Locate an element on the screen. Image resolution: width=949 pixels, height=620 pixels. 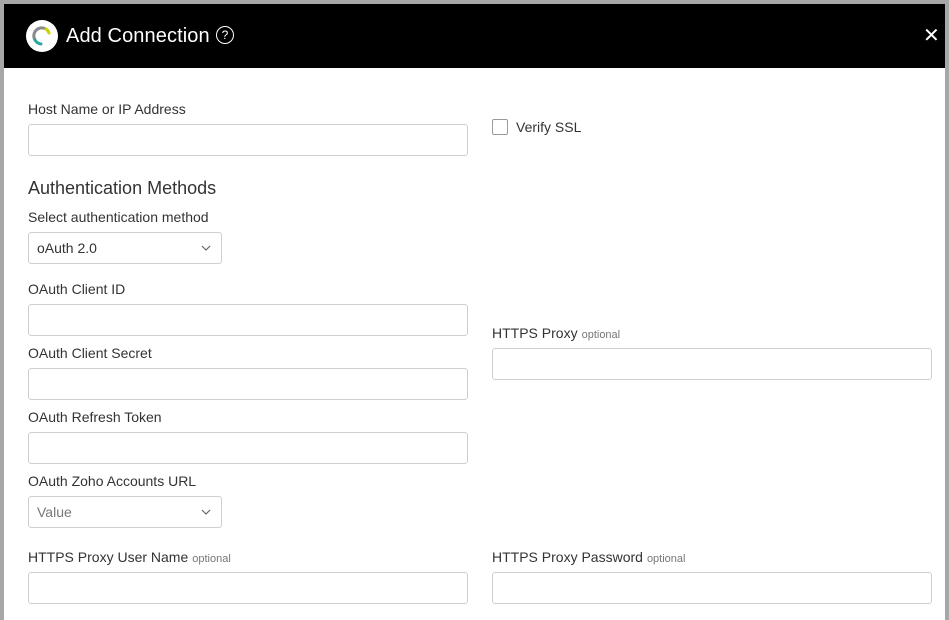
oauth-client-id-label: OAuth Client ID is located at coordinates (77, 289).